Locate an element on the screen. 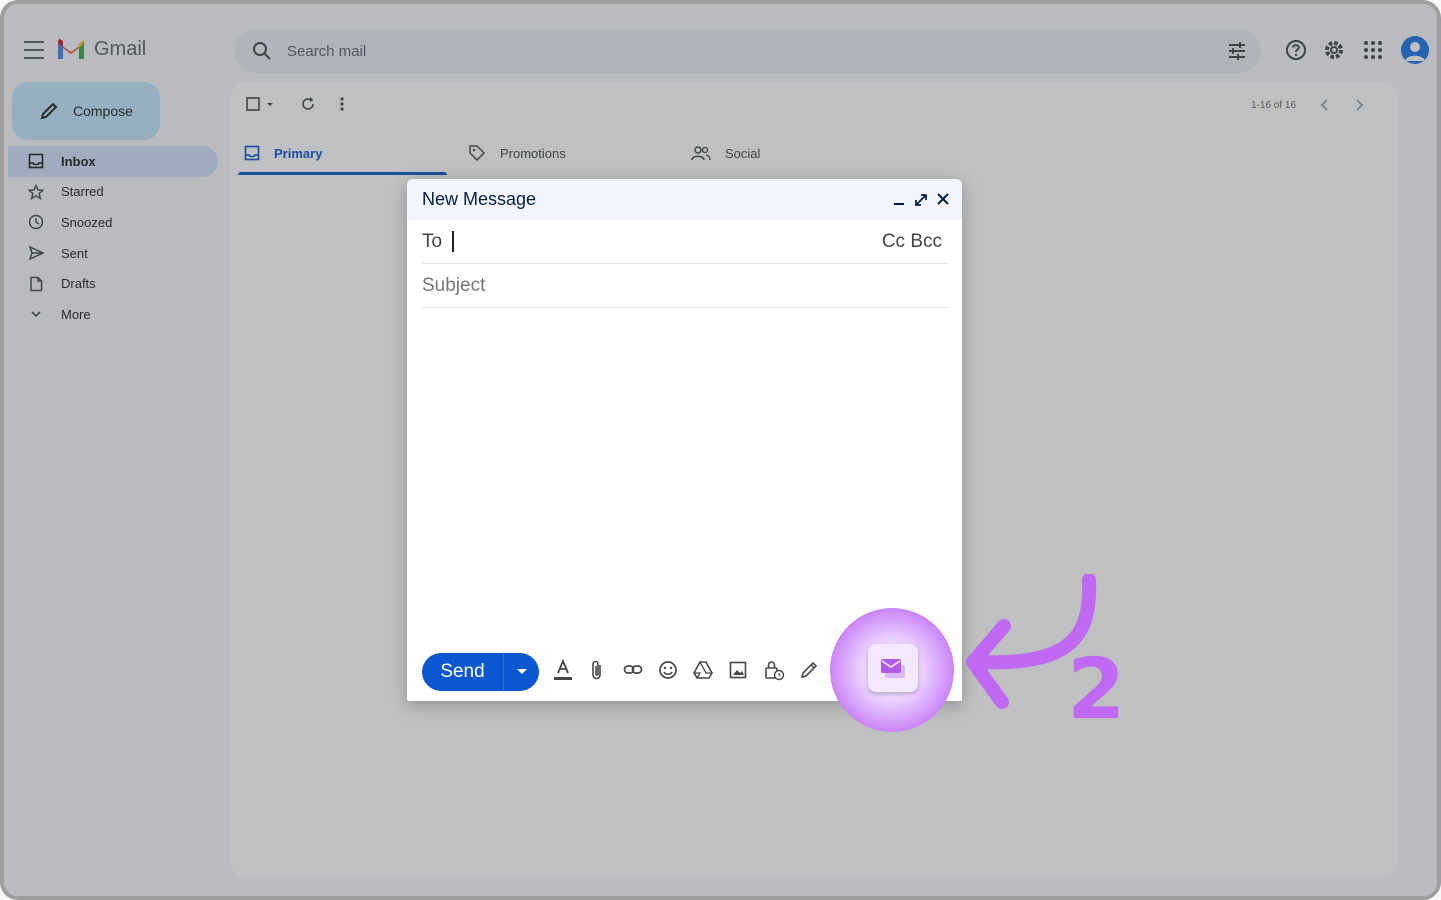 Image resolution: width=1441 pixels, height=900 pixels. annotation-step-number: 2 is located at coordinates (1096, 682).